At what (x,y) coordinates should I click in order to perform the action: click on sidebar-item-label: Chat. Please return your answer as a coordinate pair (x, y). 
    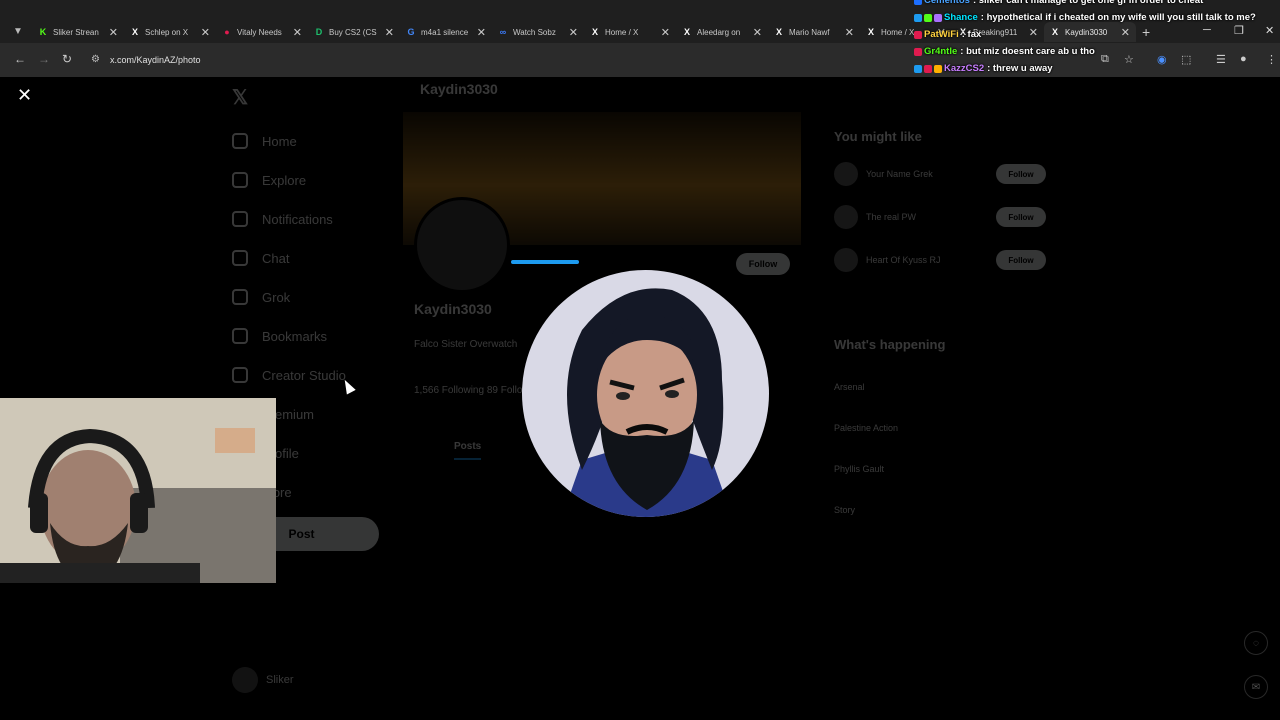
    Looking at the image, I should click on (276, 258).